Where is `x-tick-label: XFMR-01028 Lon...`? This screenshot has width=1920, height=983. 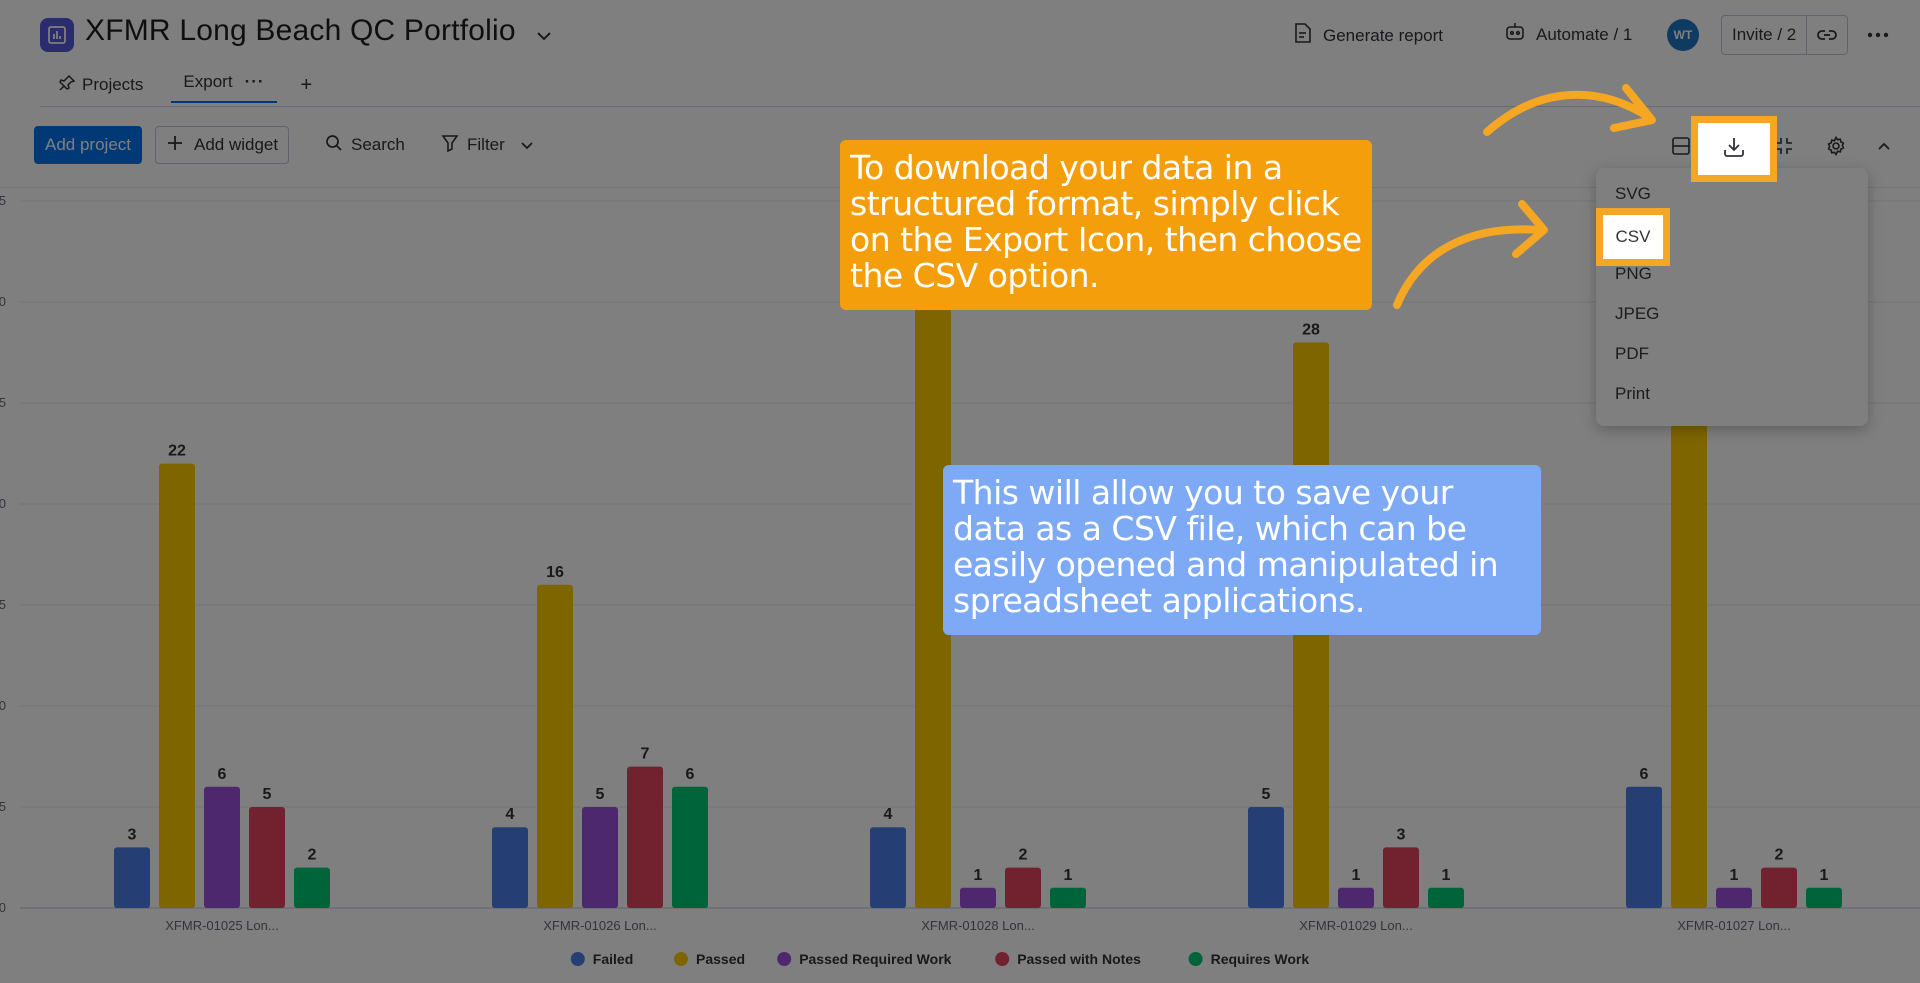 x-tick-label: XFMR-01028 Lon... is located at coordinates (977, 925).